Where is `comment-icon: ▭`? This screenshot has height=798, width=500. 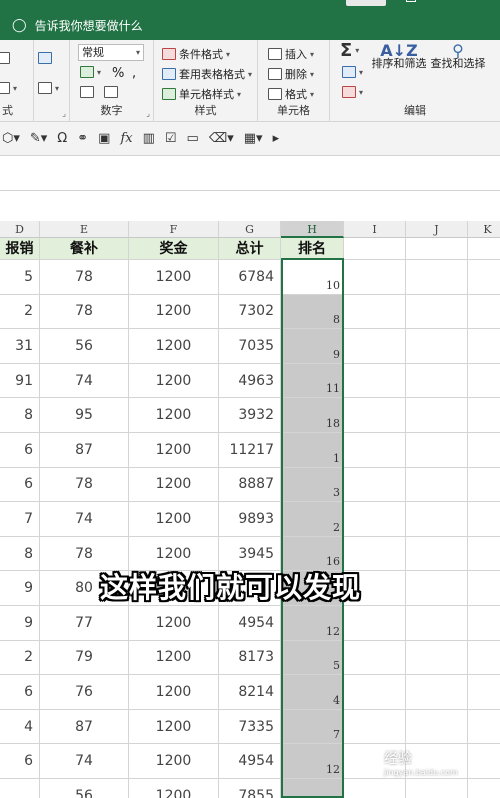 comment-icon: ▭ is located at coordinates (193, 138).